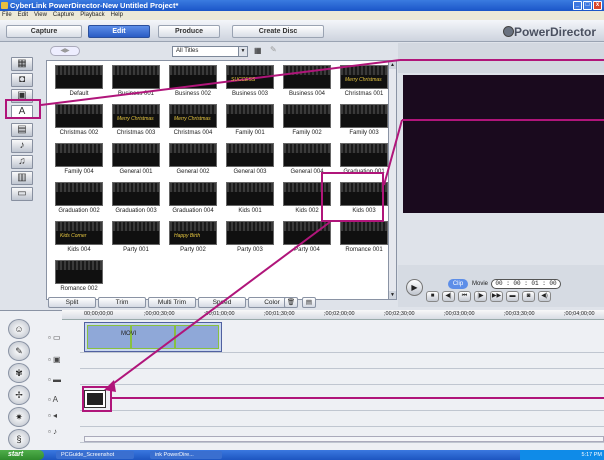  Describe the element at coordinates (187, 236) in the screenshot. I see `thumbnail-text: Happy Birth` at that location.